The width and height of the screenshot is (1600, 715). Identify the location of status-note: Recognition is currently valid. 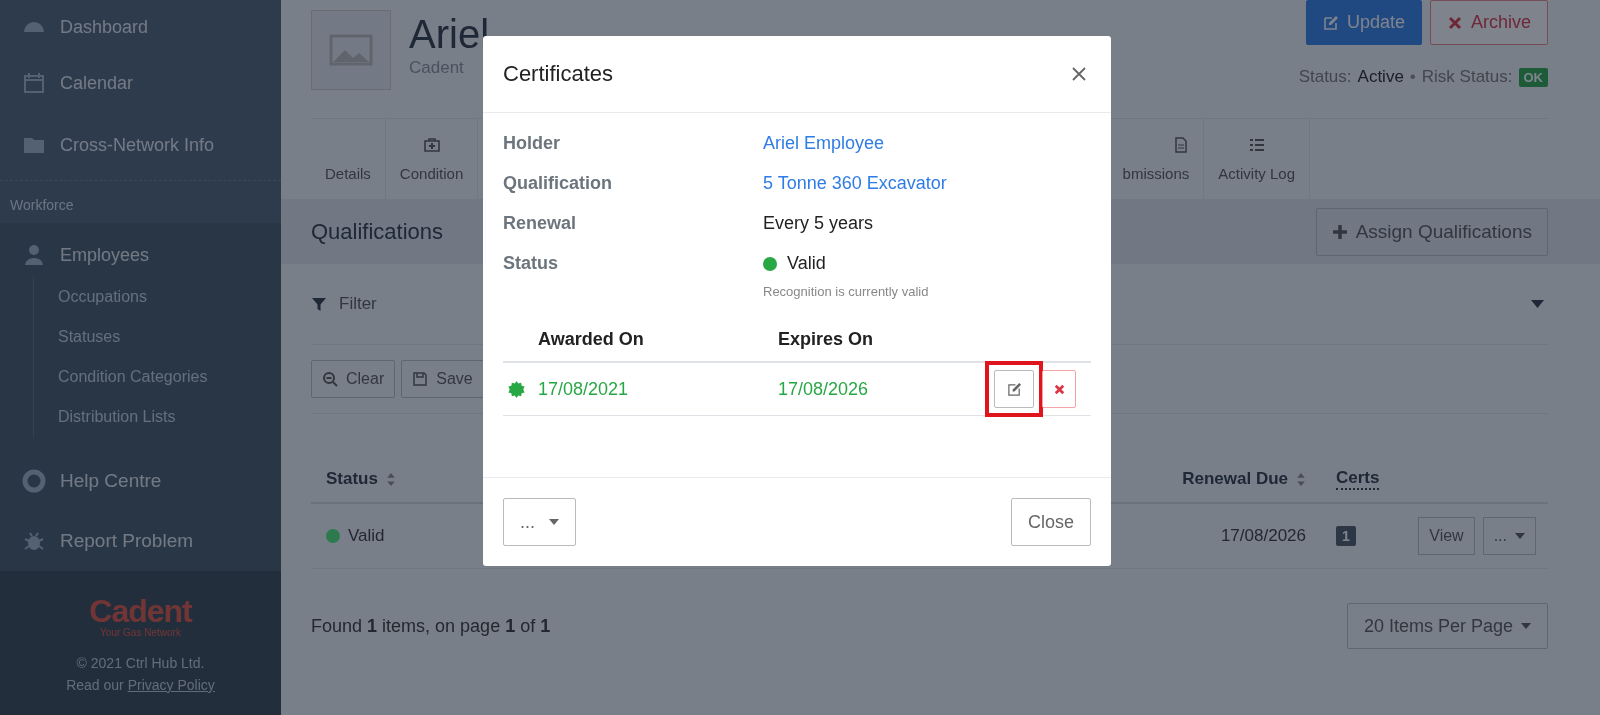
(846, 291).